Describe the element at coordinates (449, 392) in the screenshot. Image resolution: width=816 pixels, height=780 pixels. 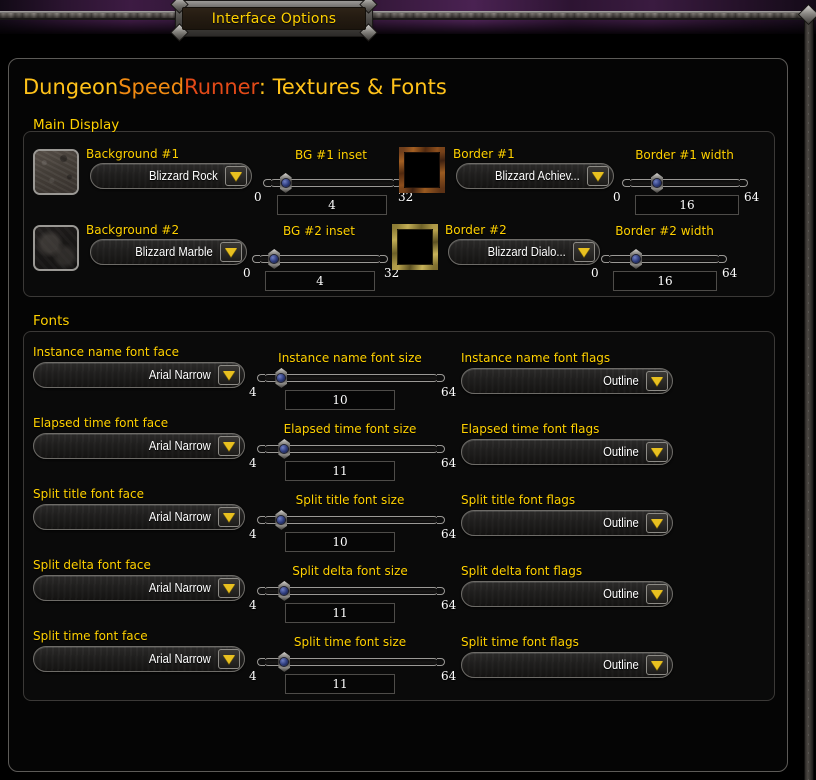
I see `instance-name-font-size-max: 64` at that location.